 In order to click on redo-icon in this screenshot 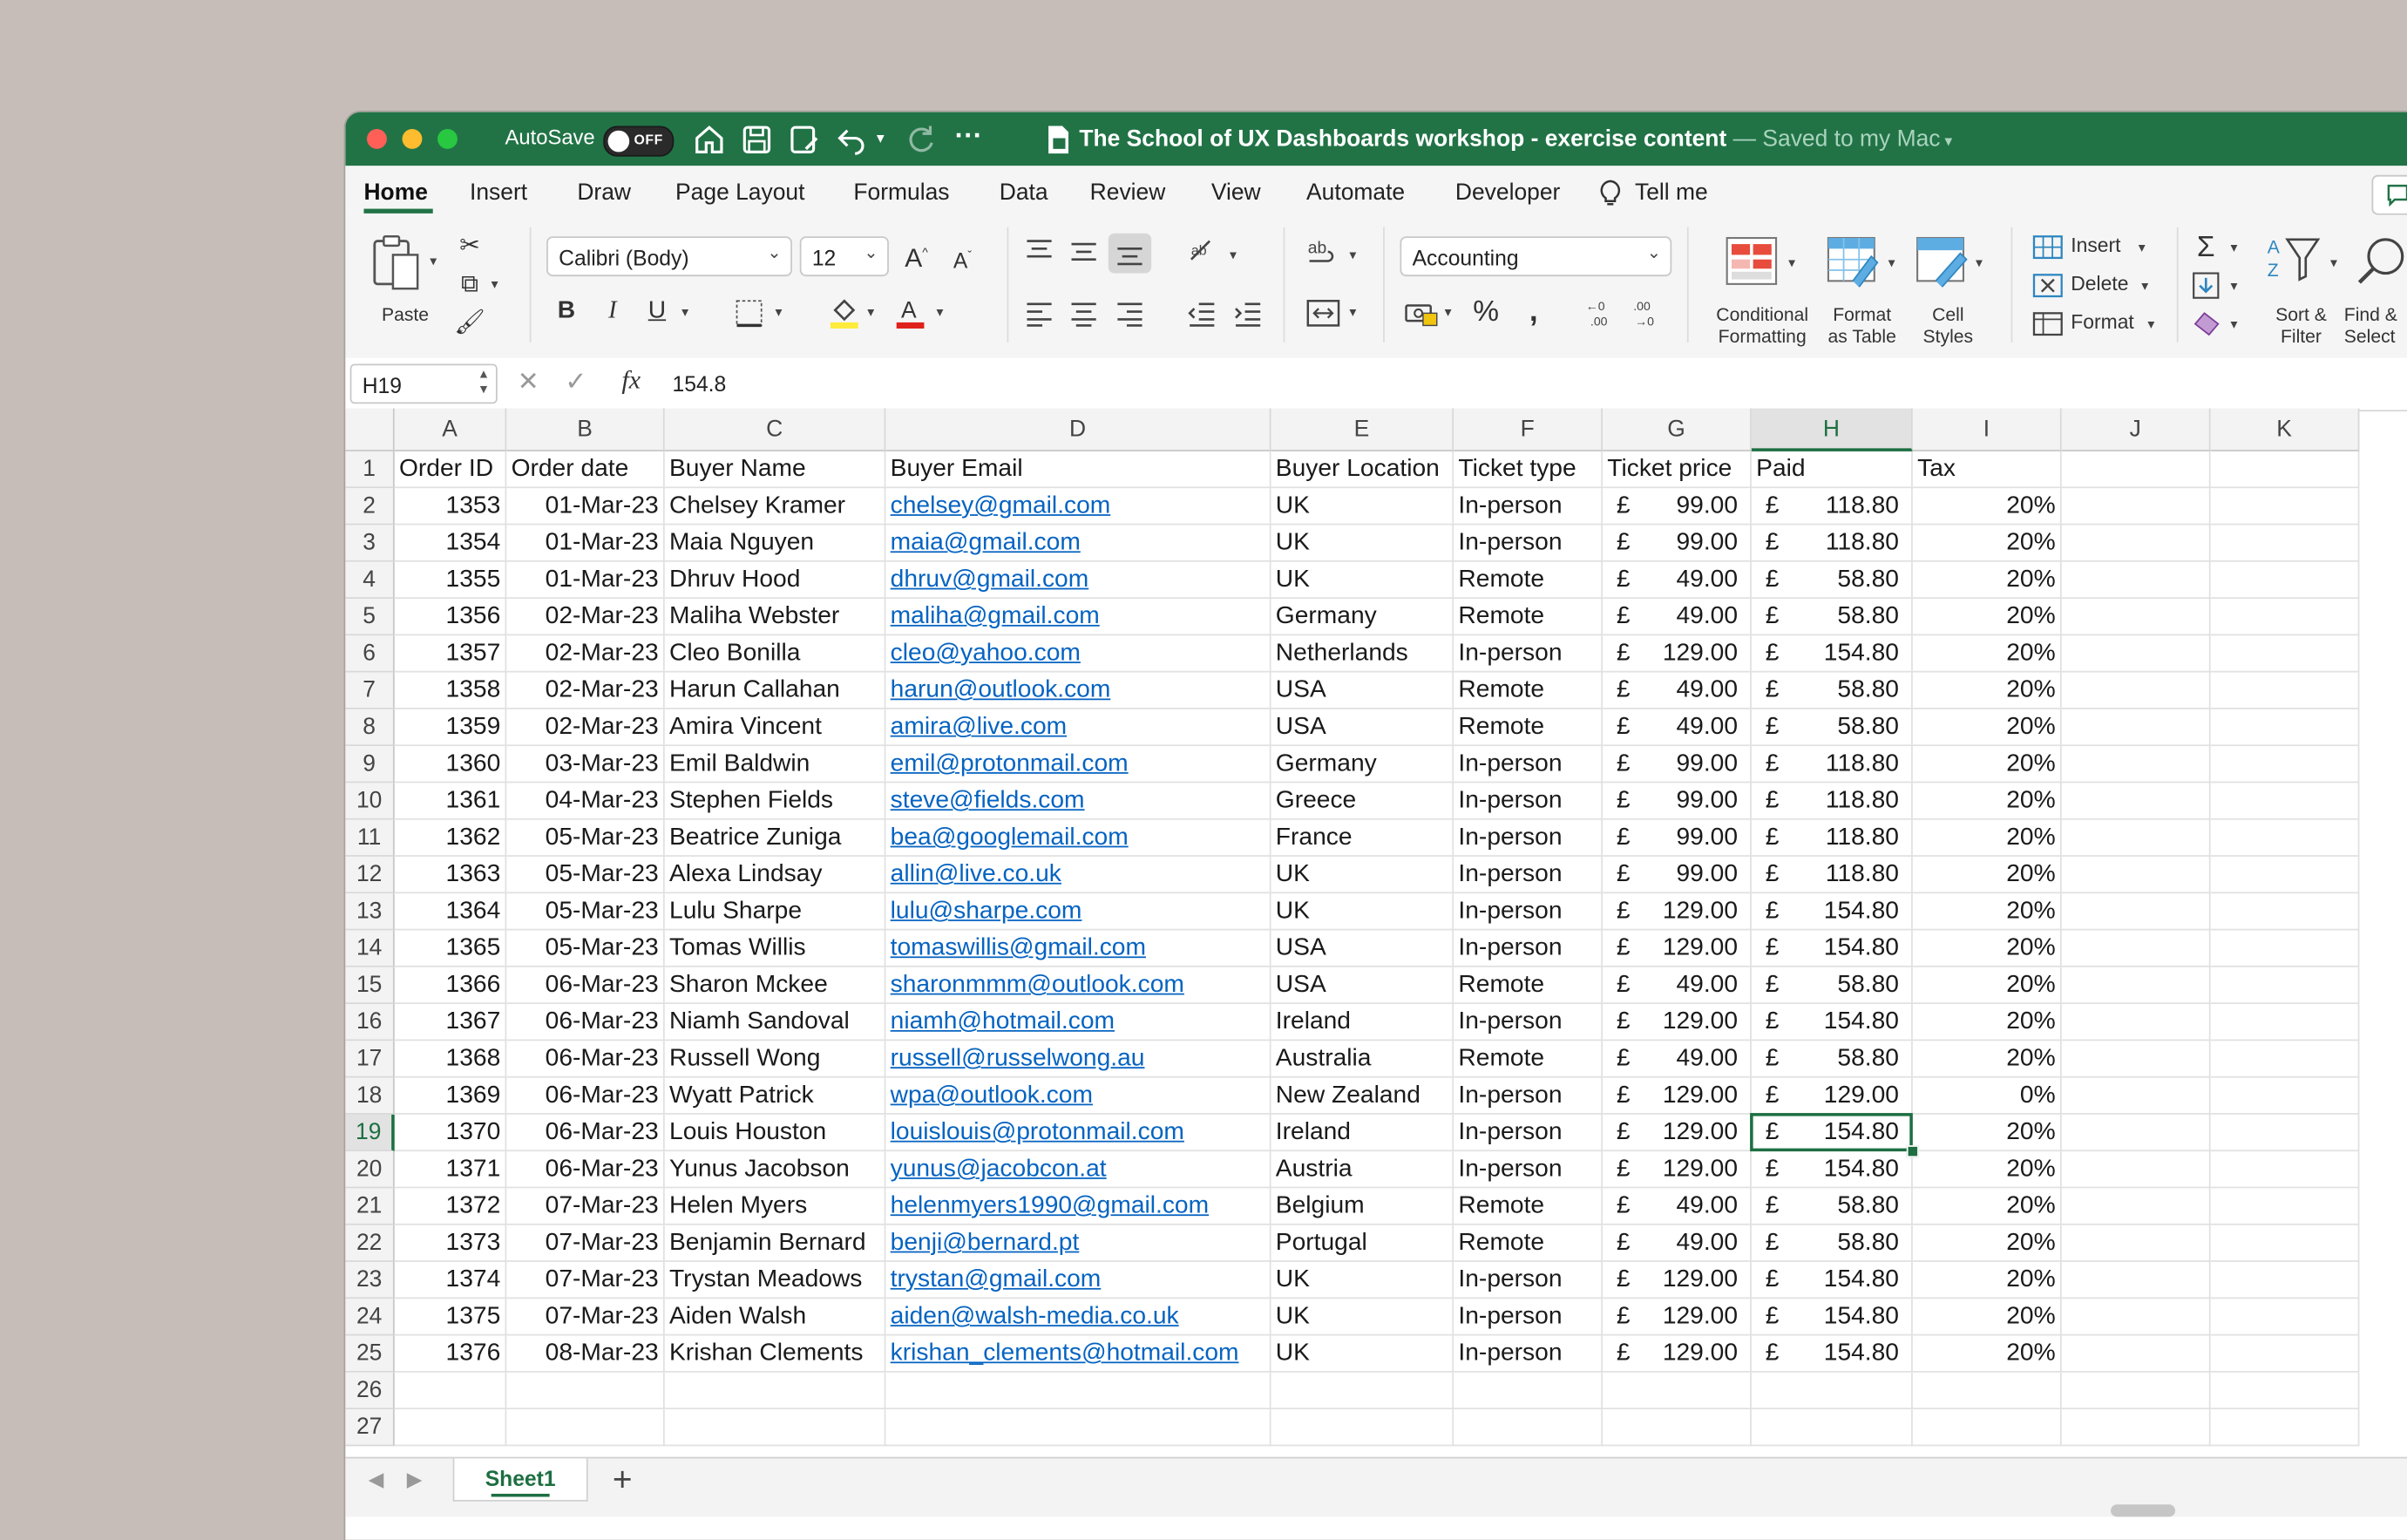, I will do `click(921, 139)`.